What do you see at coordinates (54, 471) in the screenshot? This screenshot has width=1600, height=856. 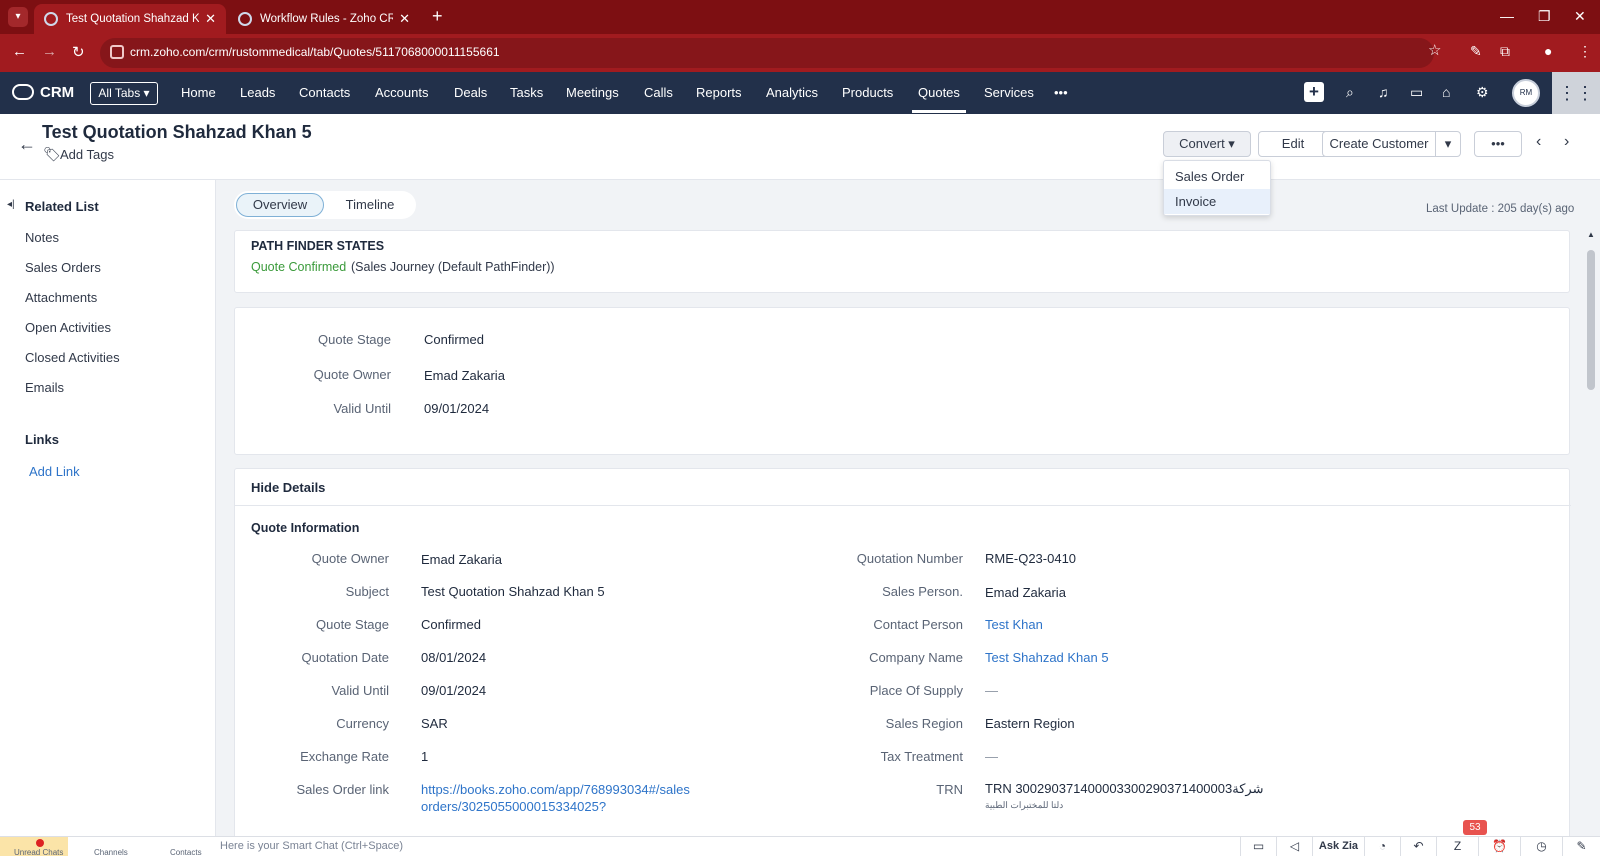 I see `add-link: Add Link` at bounding box center [54, 471].